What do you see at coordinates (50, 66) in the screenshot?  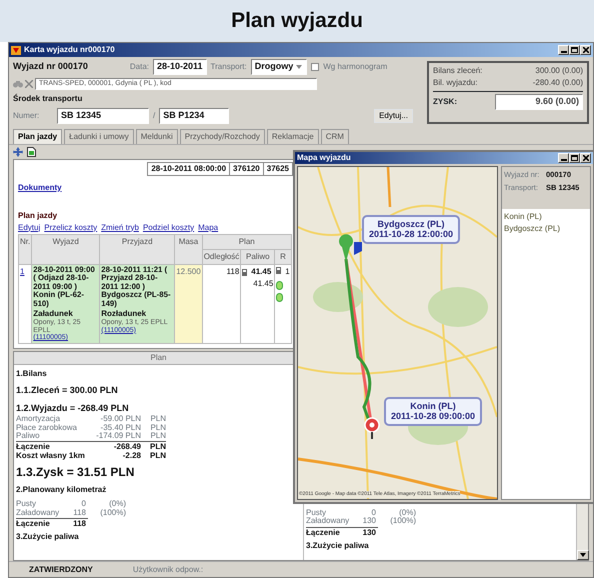 I see `trip-number: Wyjazd nr 000170` at bounding box center [50, 66].